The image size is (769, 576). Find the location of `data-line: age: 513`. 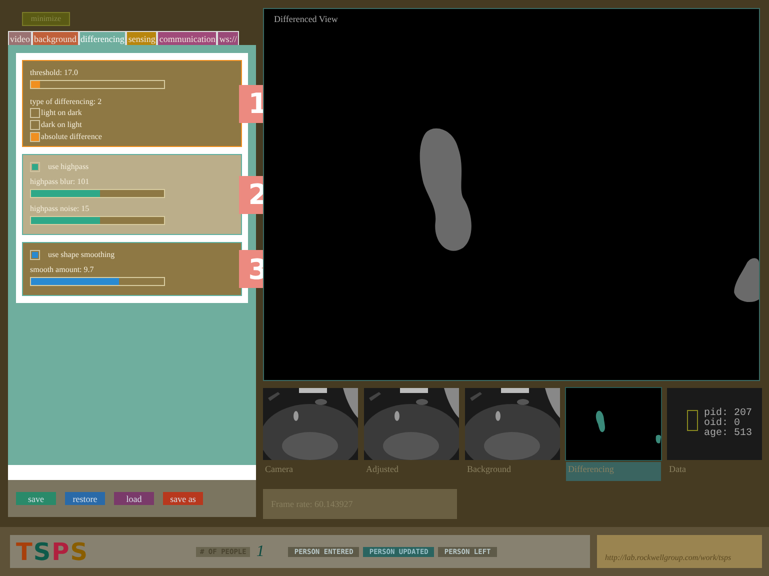

data-line: age: 513 is located at coordinates (728, 434).